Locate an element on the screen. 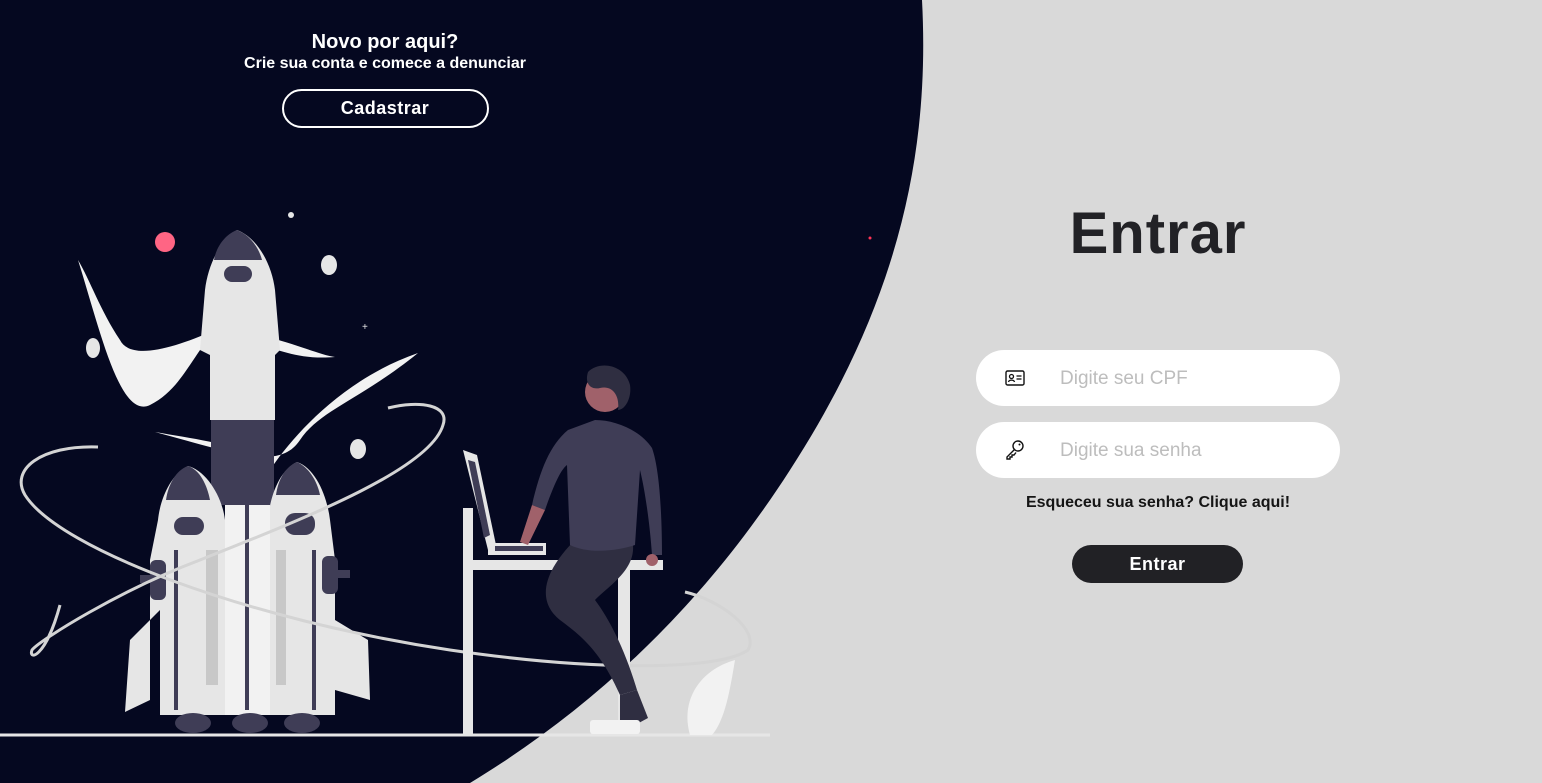  signup-button: Cadastrar is located at coordinates (385, 108).